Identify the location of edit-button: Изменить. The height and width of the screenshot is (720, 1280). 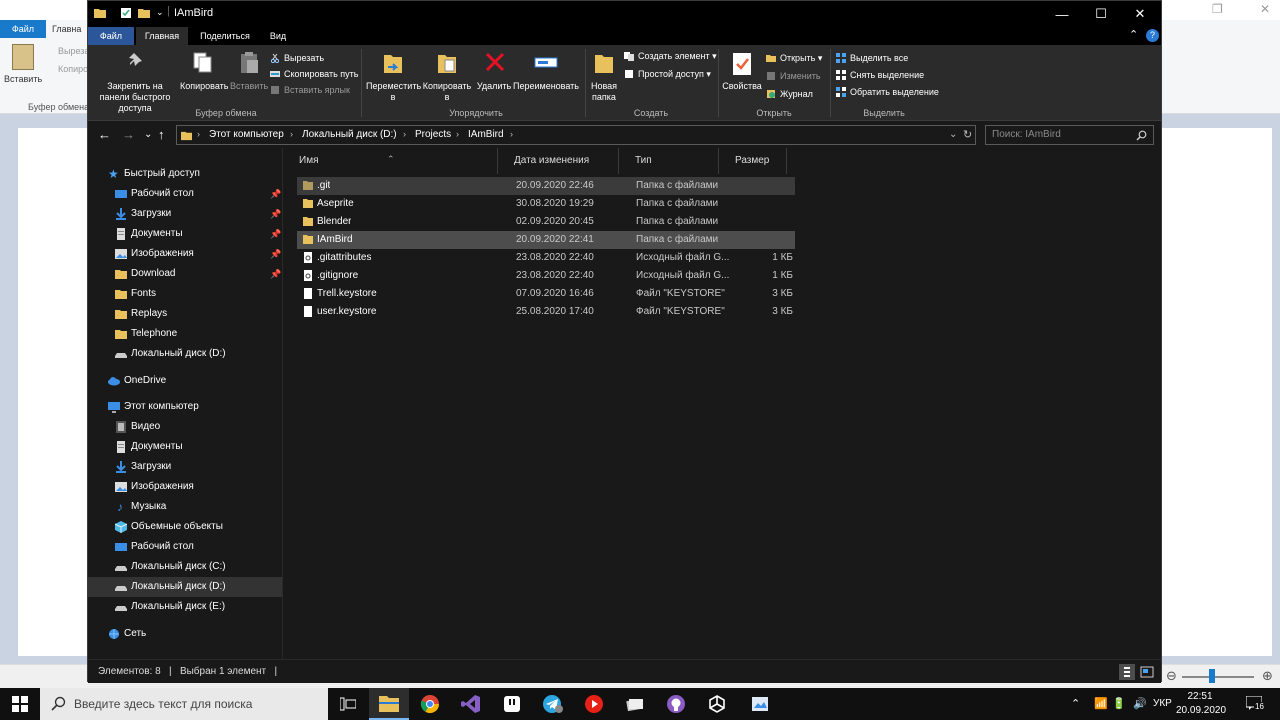
(793, 76).